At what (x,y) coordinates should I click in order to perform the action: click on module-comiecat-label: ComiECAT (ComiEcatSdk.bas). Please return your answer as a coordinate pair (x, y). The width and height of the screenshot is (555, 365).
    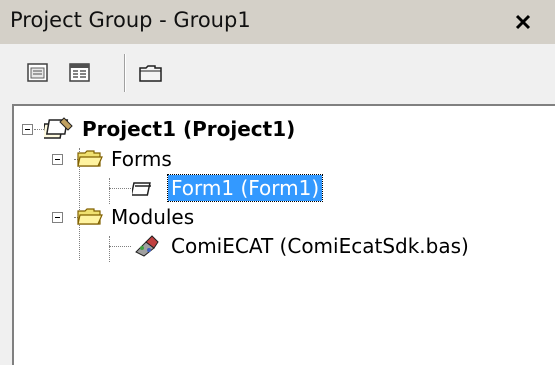
    Looking at the image, I should click on (320, 246).